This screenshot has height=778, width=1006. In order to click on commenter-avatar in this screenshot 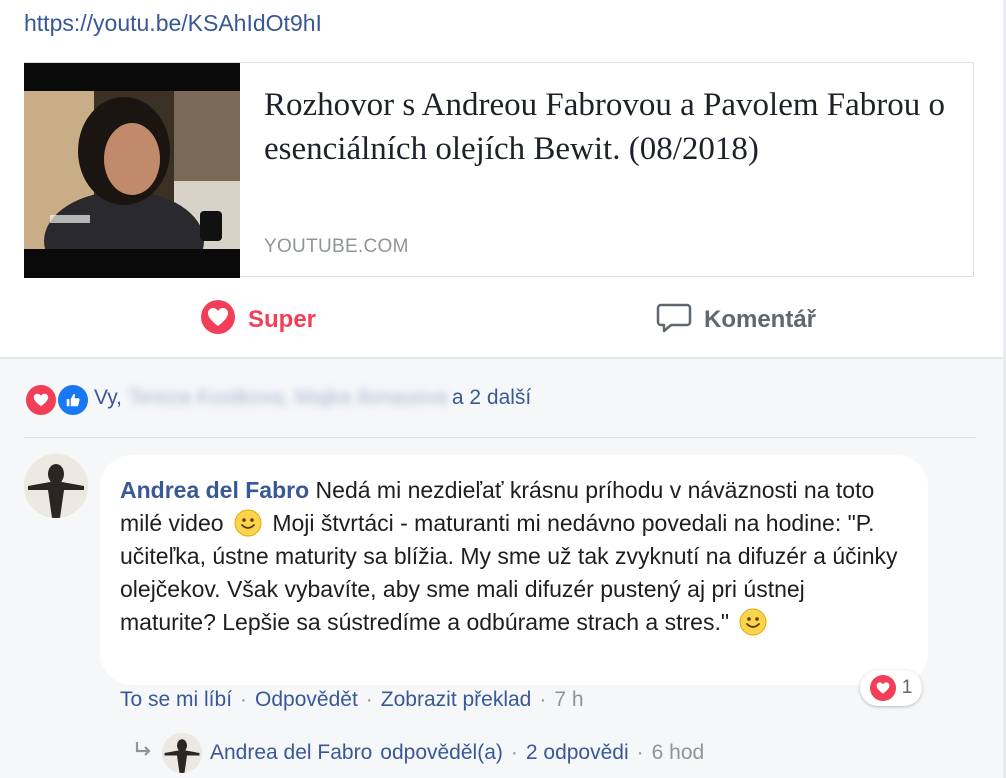, I will do `click(56, 486)`.